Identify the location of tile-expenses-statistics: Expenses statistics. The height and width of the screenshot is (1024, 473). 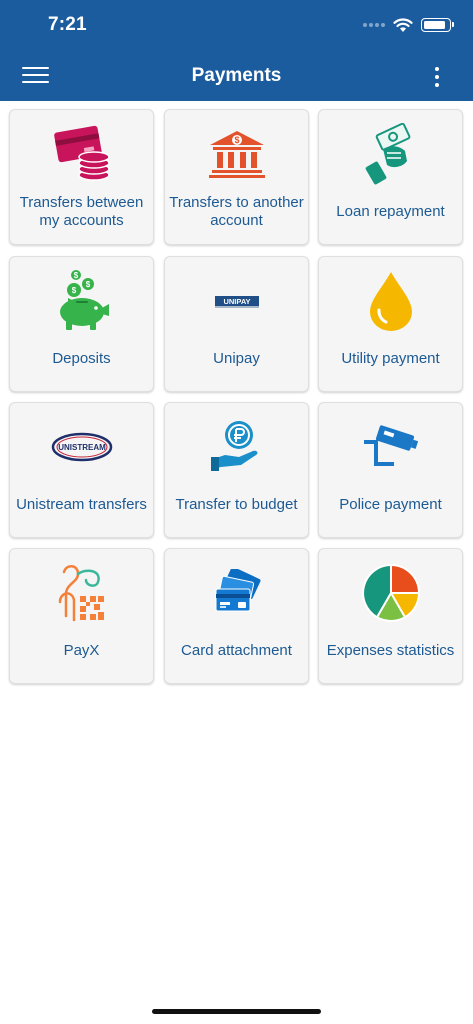
(390, 616).